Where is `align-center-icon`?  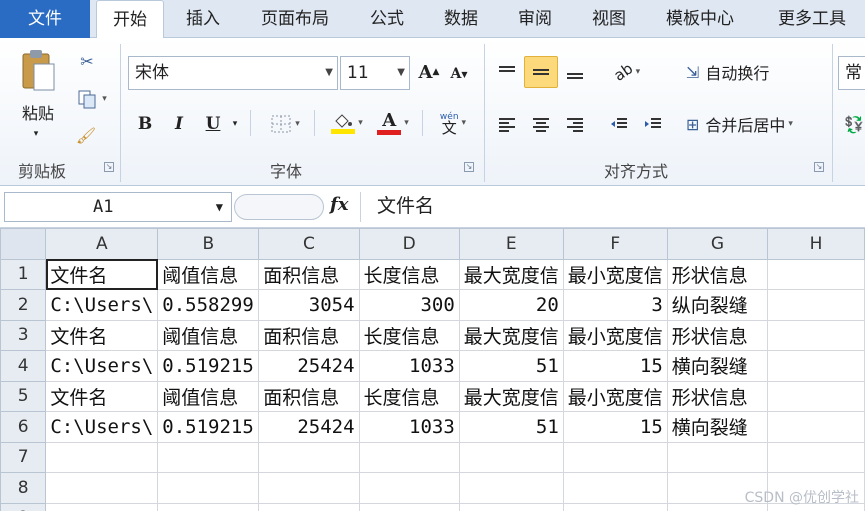 align-center-icon is located at coordinates (541, 124).